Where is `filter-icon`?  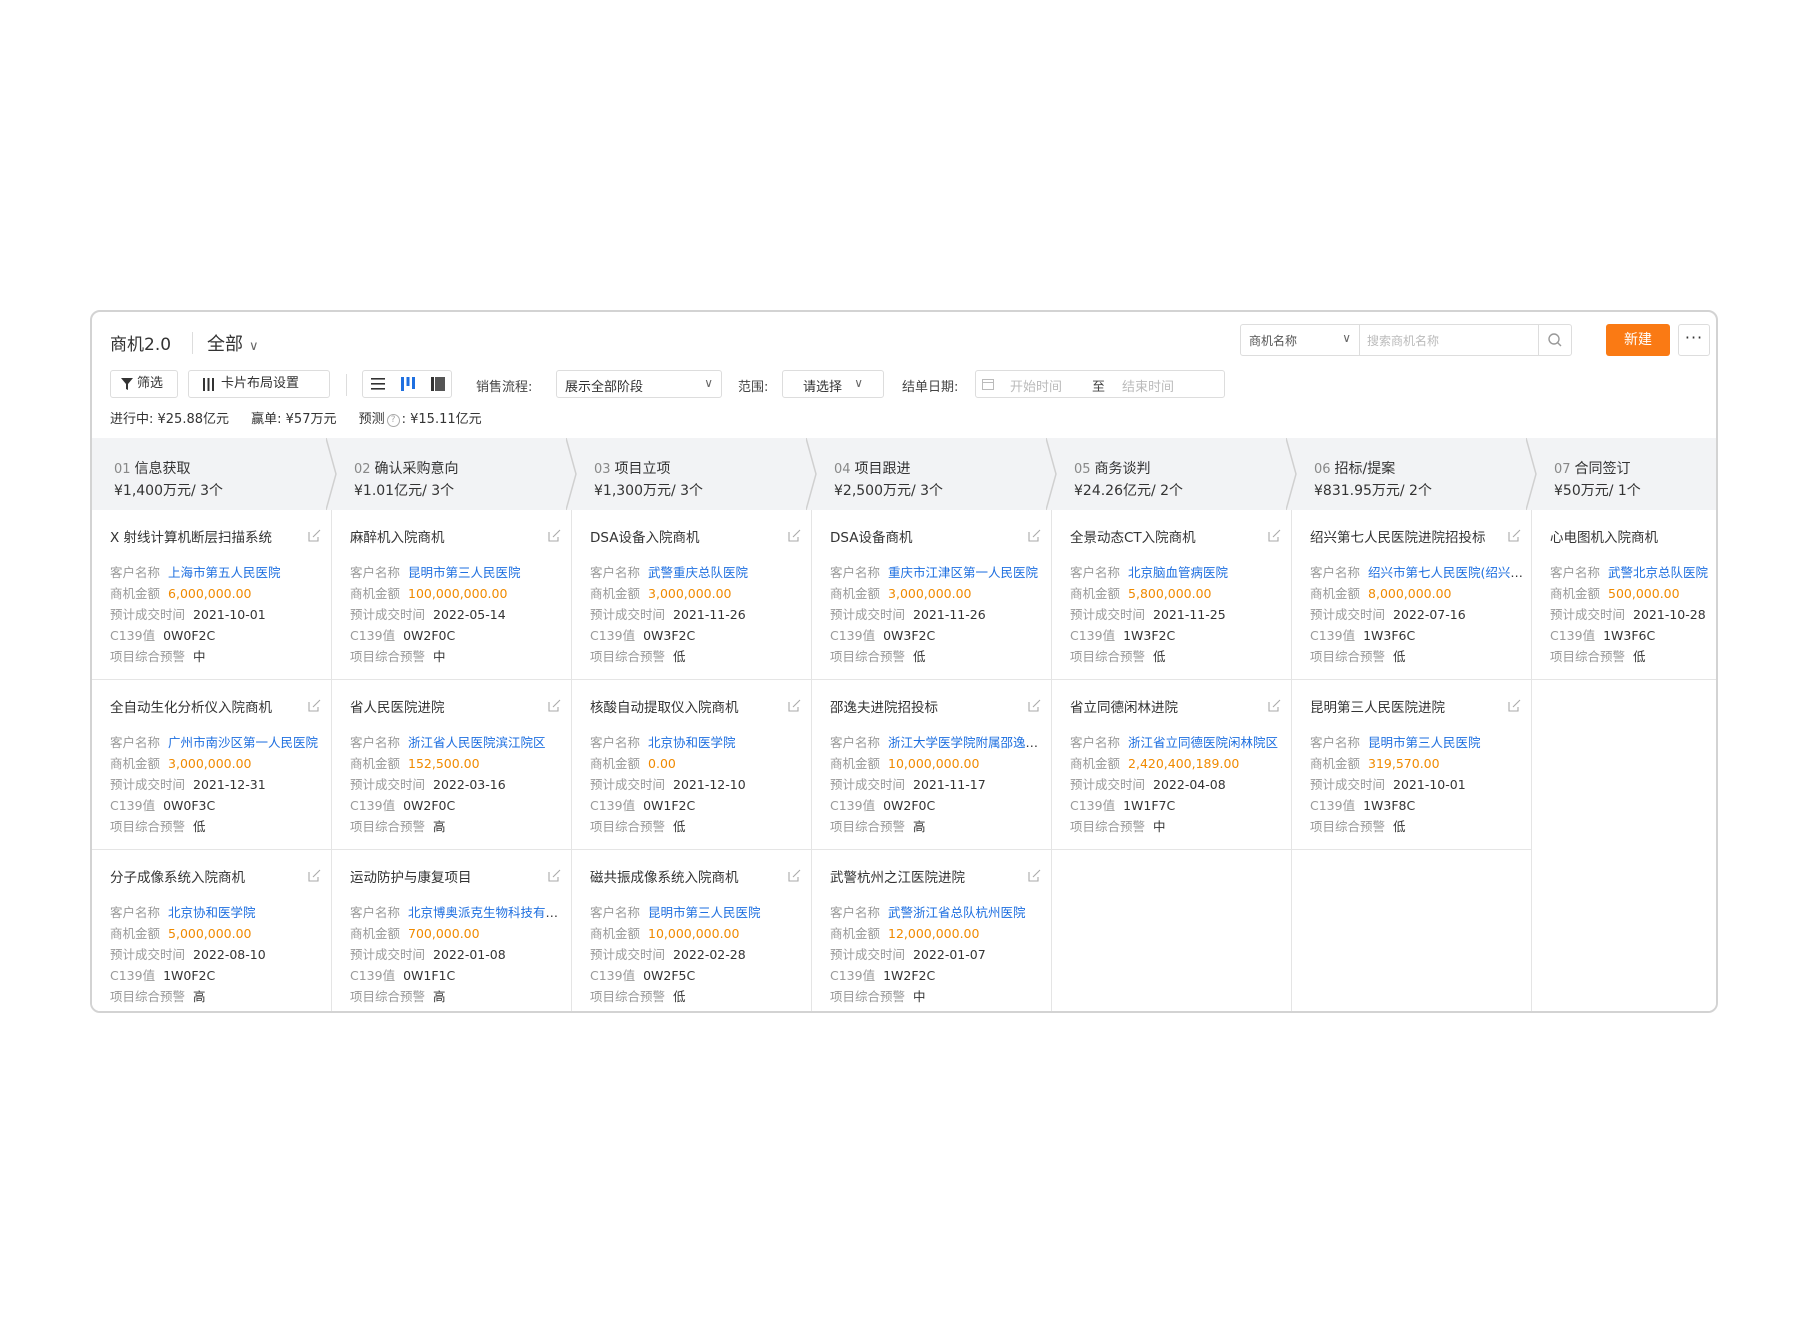 filter-icon is located at coordinates (127, 384).